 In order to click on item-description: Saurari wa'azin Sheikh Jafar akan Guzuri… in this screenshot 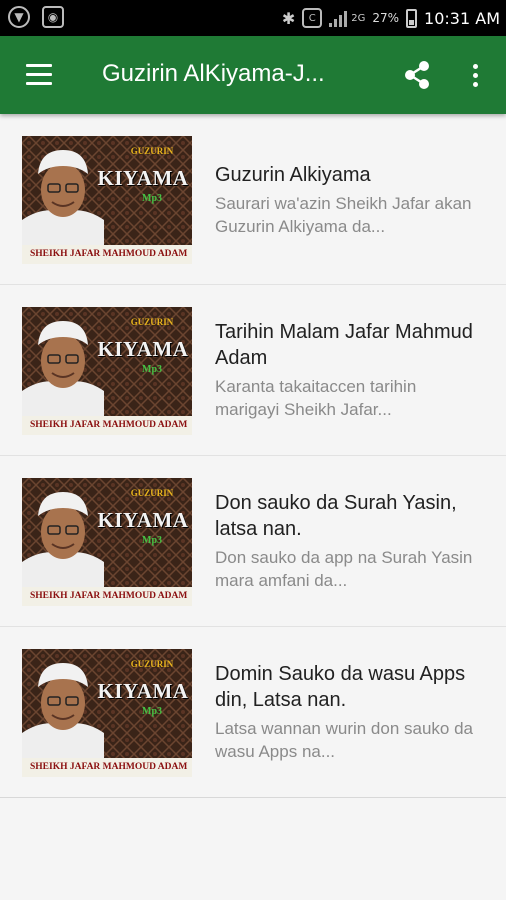, I will do `click(343, 215)`.